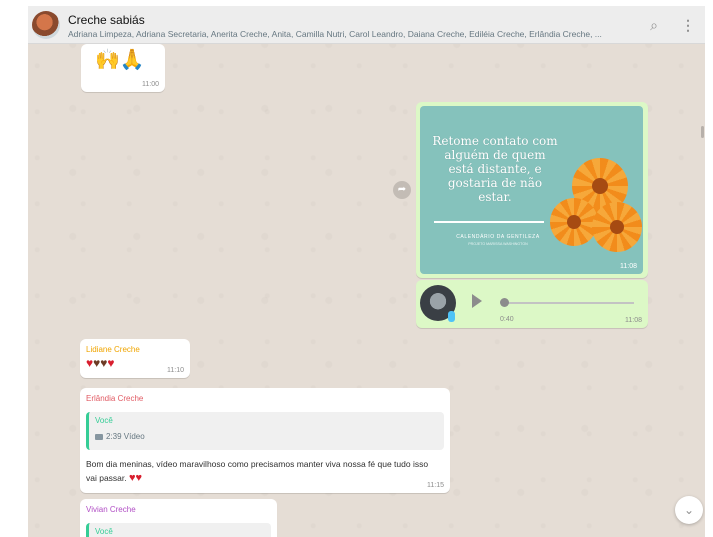  What do you see at coordinates (111, 509) in the screenshot?
I see `sender-name: Vivian Creche` at bounding box center [111, 509].